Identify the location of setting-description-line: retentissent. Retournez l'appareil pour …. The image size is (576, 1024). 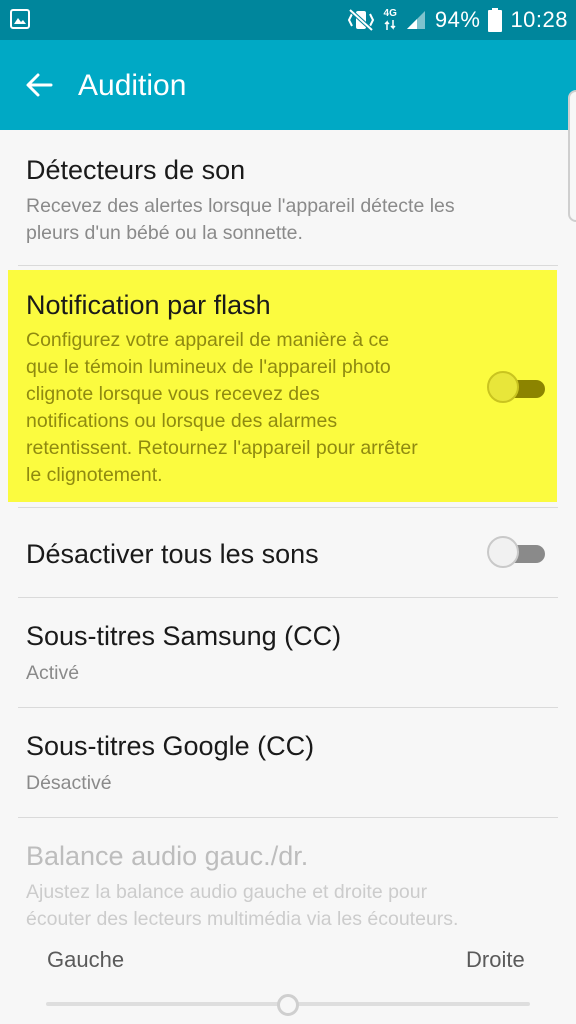
(222, 448).